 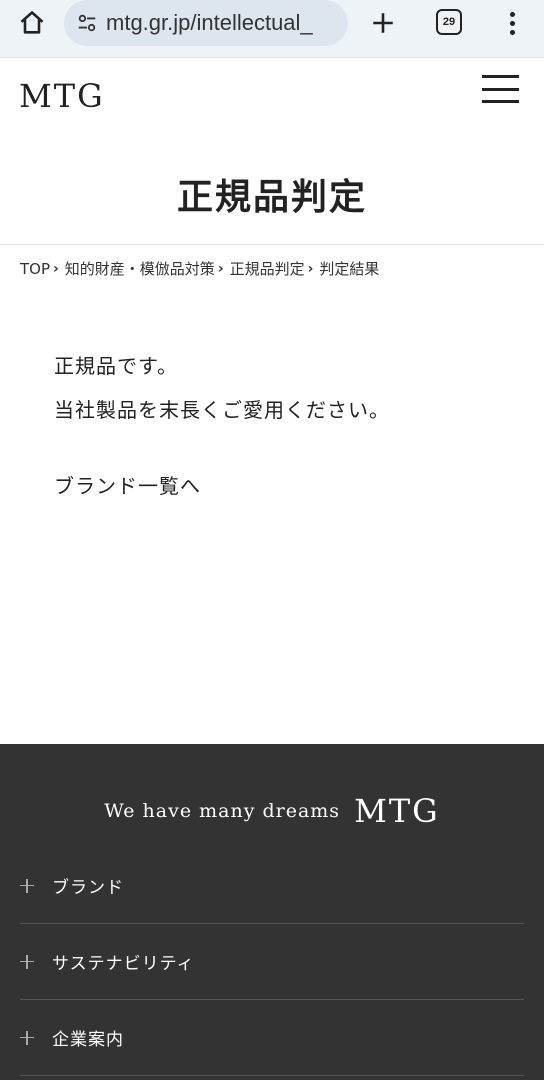 What do you see at coordinates (209, 22) in the screenshot?
I see `url-text: mtg.gr.jp/intellectual_` at bounding box center [209, 22].